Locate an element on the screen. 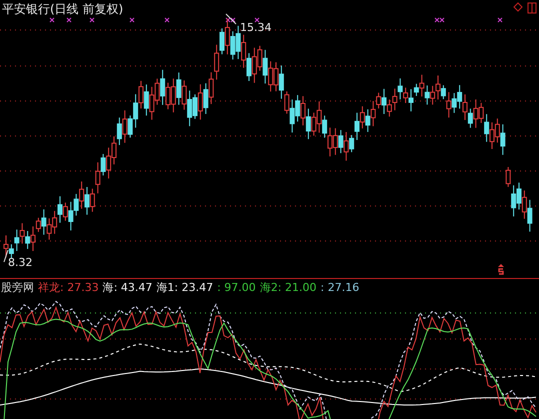 The image size is (539, 419). legend-value: 海1: 23.47 is located at coordinates (185, 287).